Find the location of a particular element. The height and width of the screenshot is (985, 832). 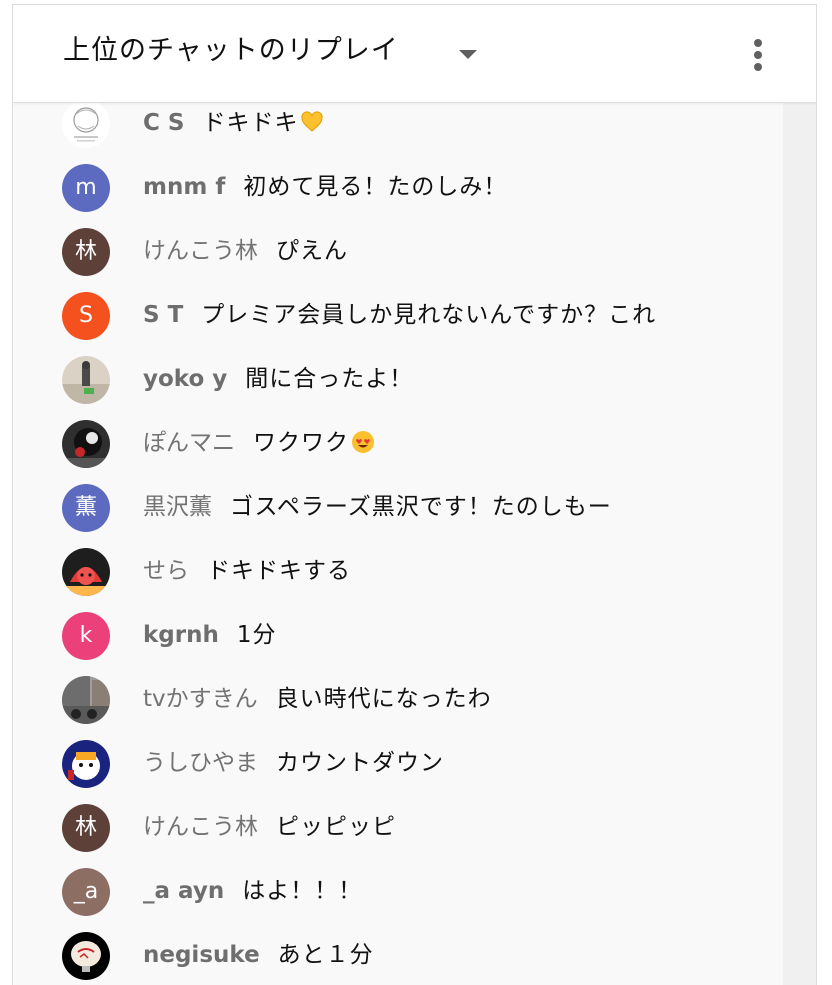

chat-message-body: yoko y 間に合ったよ！ is located at coordinates (278, 379).